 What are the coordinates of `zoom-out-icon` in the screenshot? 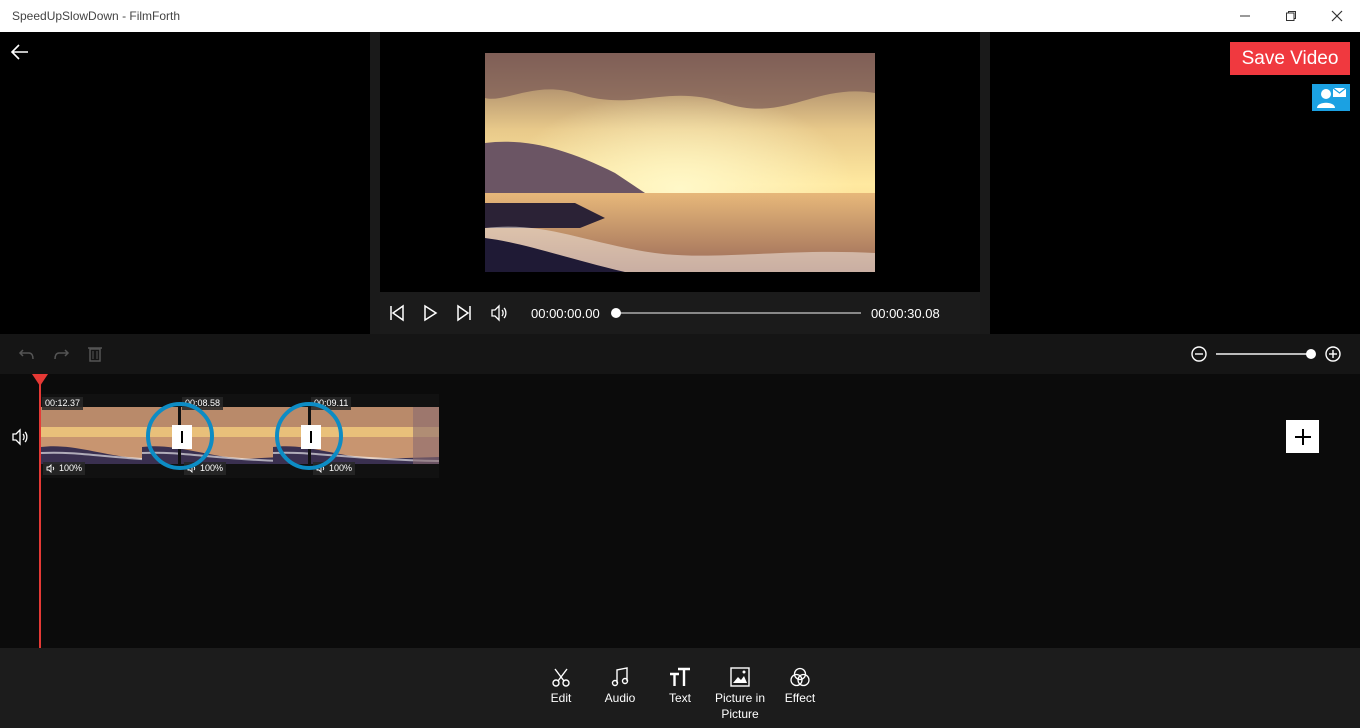 It's located at (1199, 354).